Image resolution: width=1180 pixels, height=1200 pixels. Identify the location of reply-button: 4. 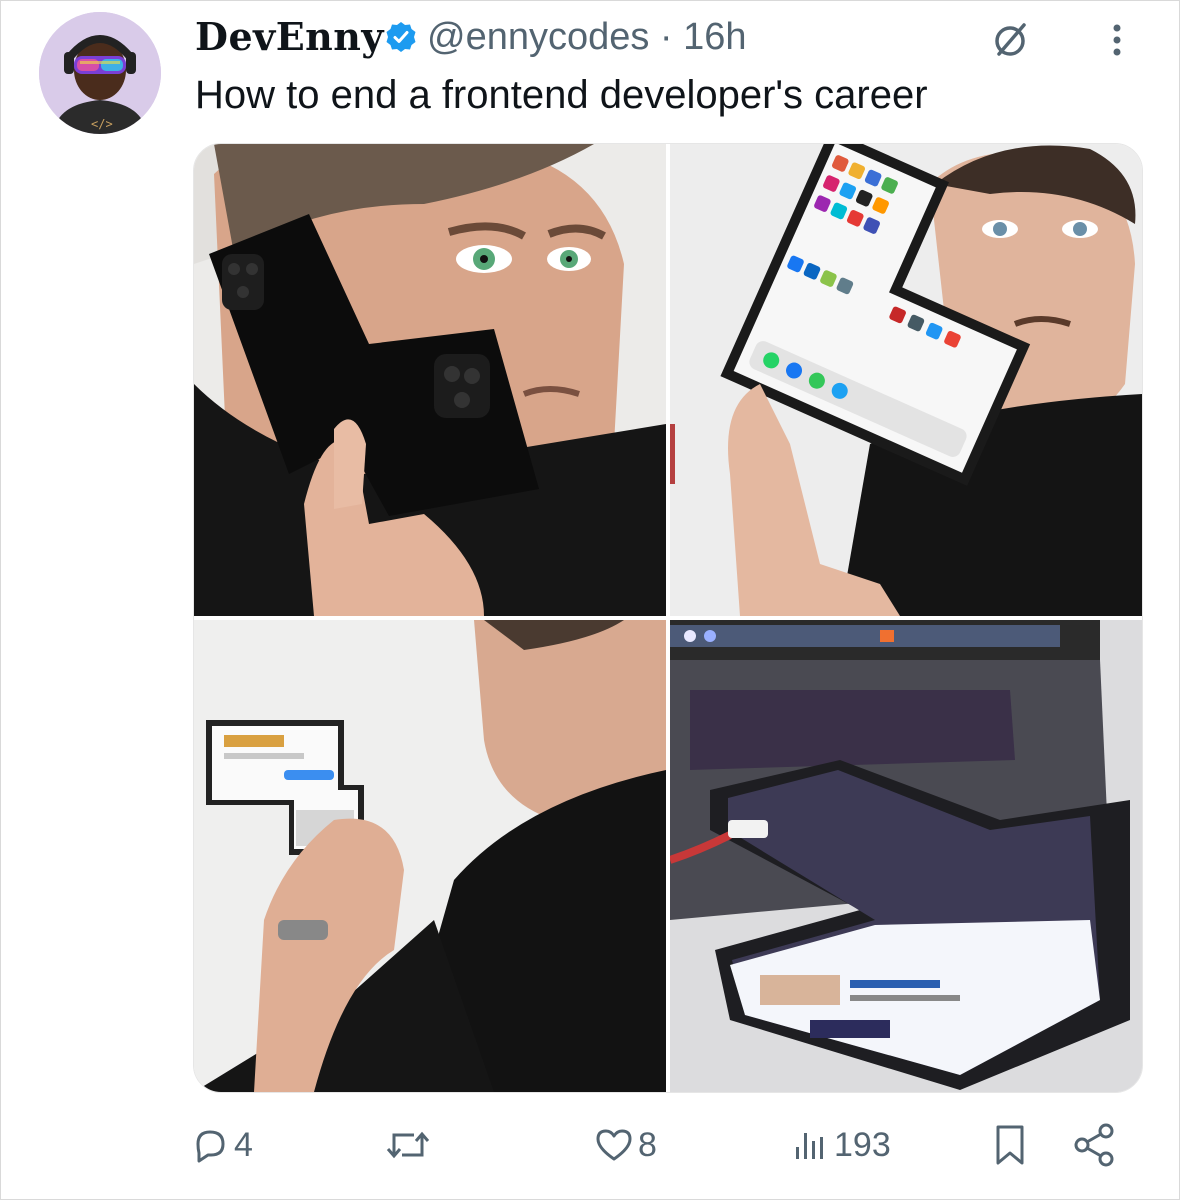
(221, 1145).